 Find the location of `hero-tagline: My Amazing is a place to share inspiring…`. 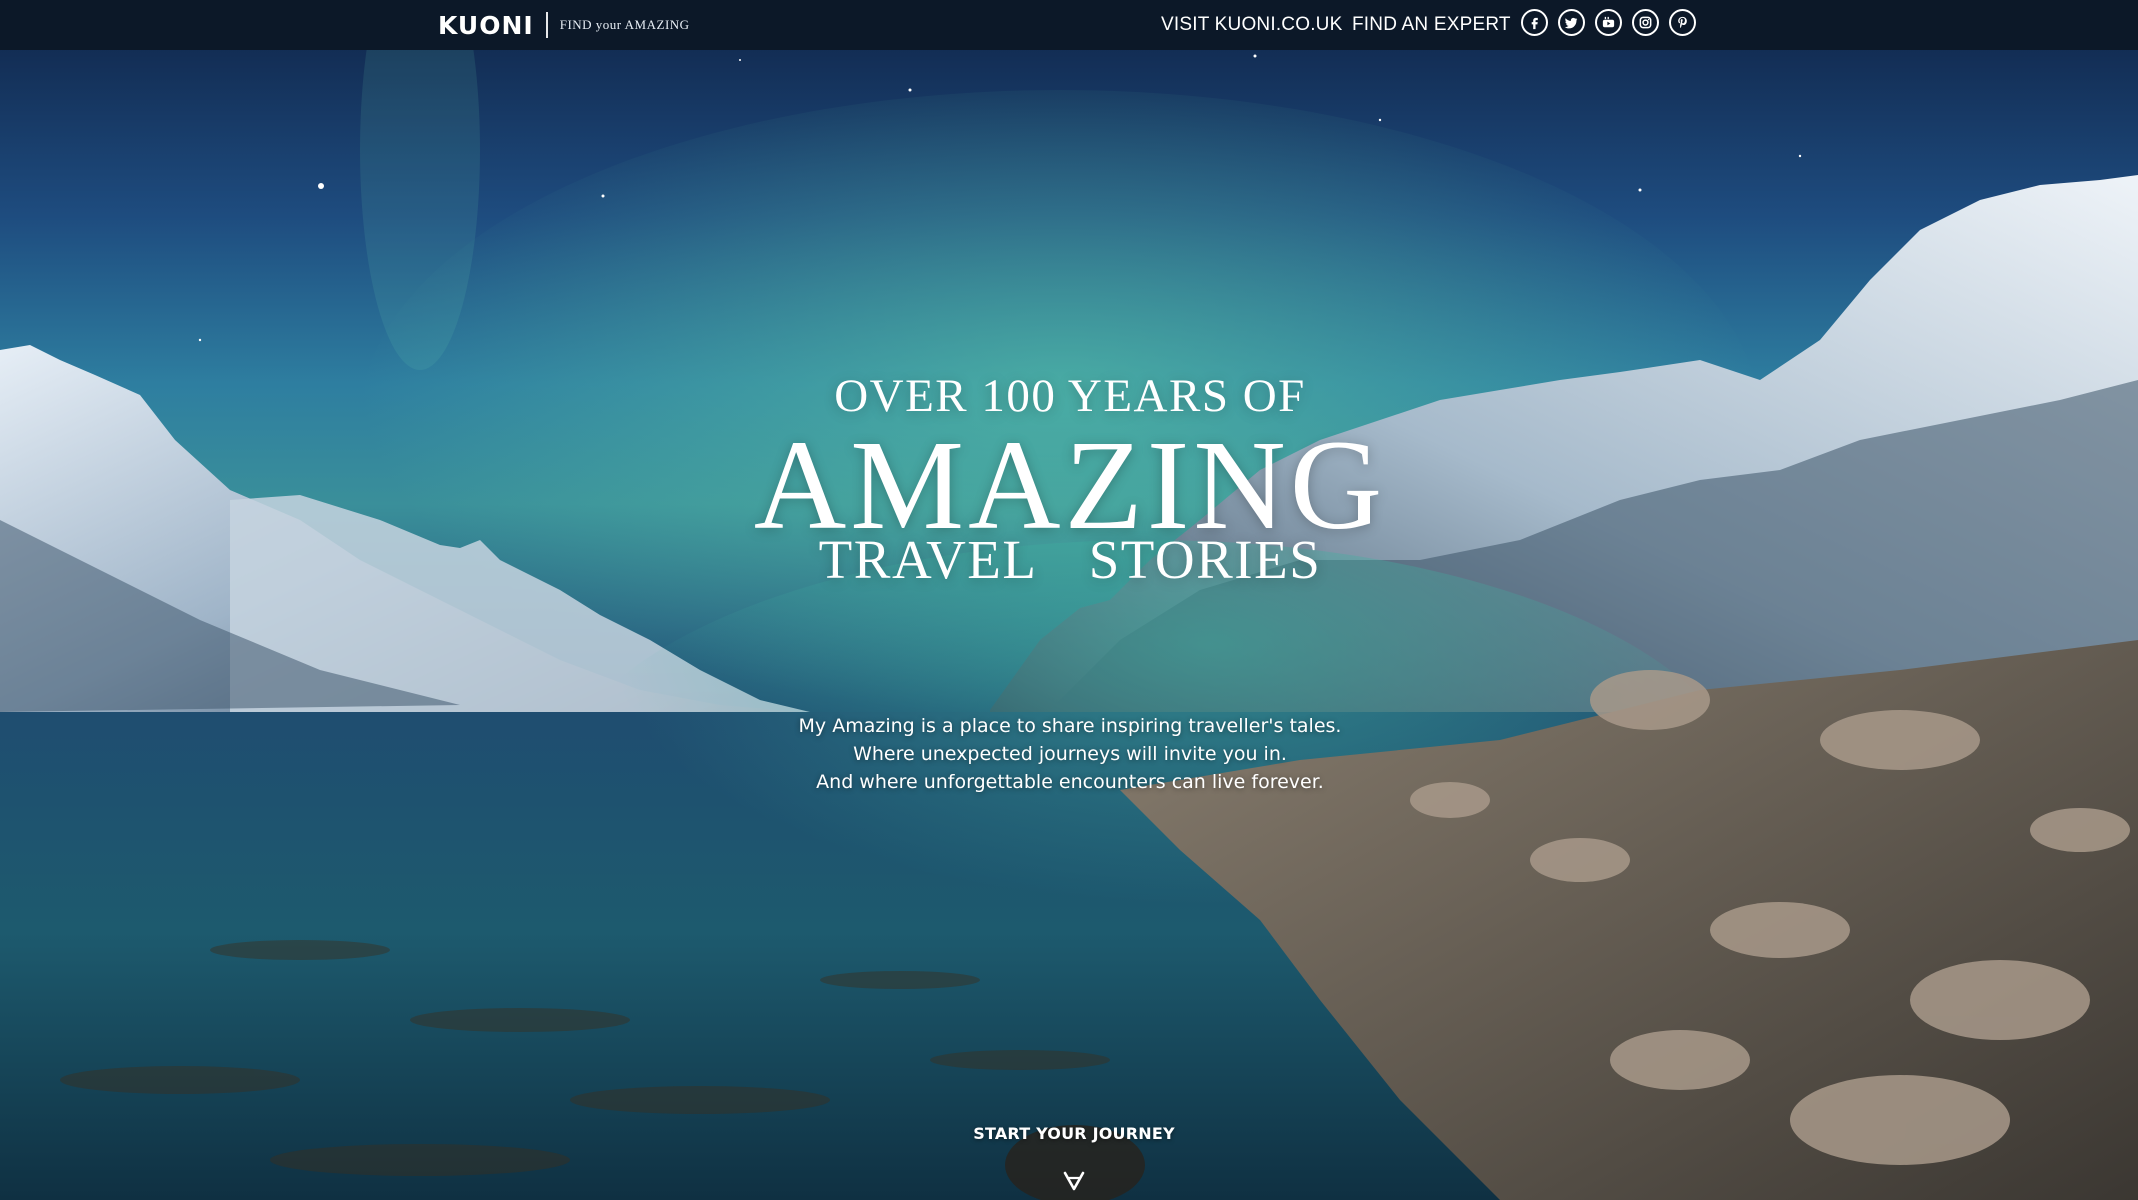

hero-tagline: My Amazing is a place to share inspiring… is located at coordinates (1070, 754).